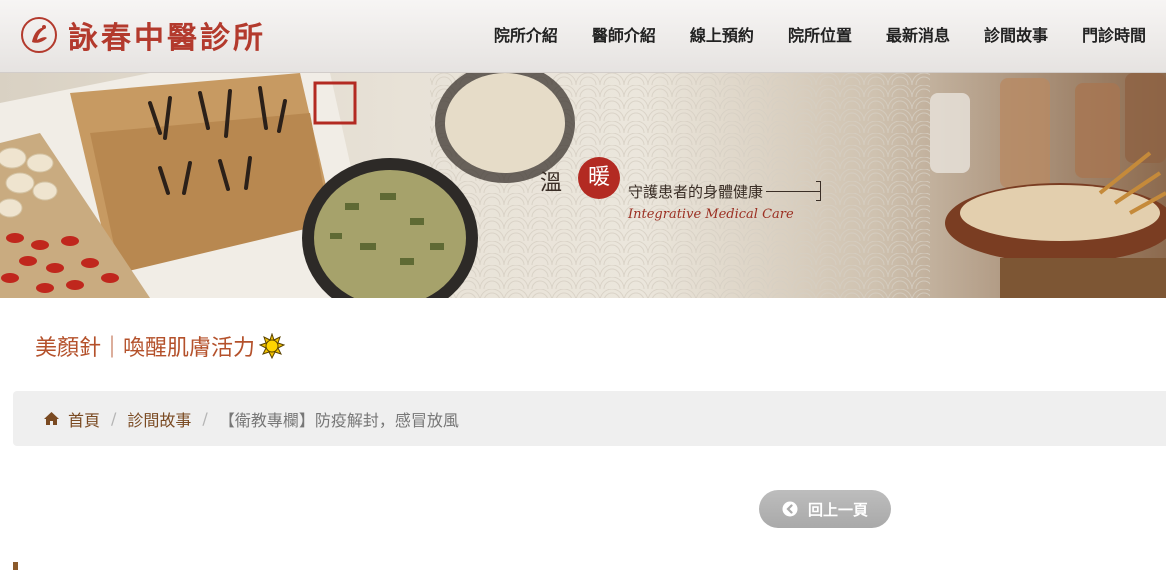 Image resolution: width=1166 pixels, height=570 pixels. I want to click on nav-stories: 診間故事, so click(1016, 34).